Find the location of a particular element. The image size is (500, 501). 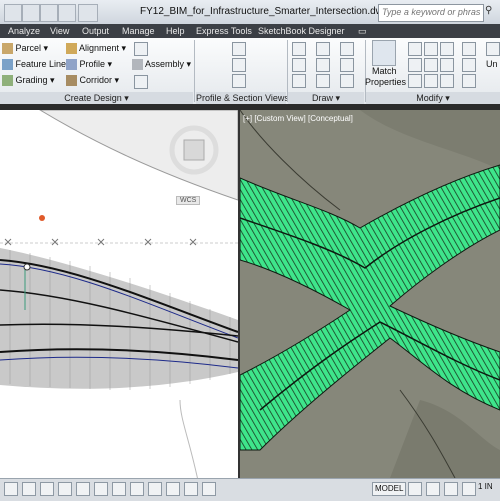

tab-analyze: Analyze is located at coordinates (24, 31).